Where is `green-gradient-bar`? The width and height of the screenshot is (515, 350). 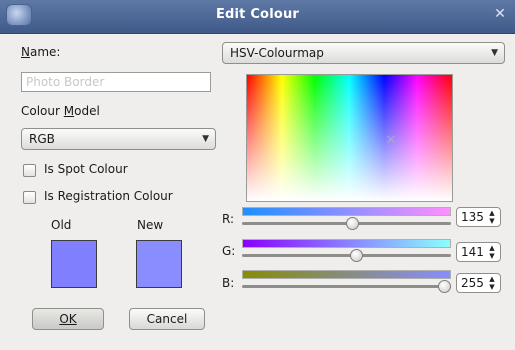 green-gradient-bar is located at coordinates (346, 243).